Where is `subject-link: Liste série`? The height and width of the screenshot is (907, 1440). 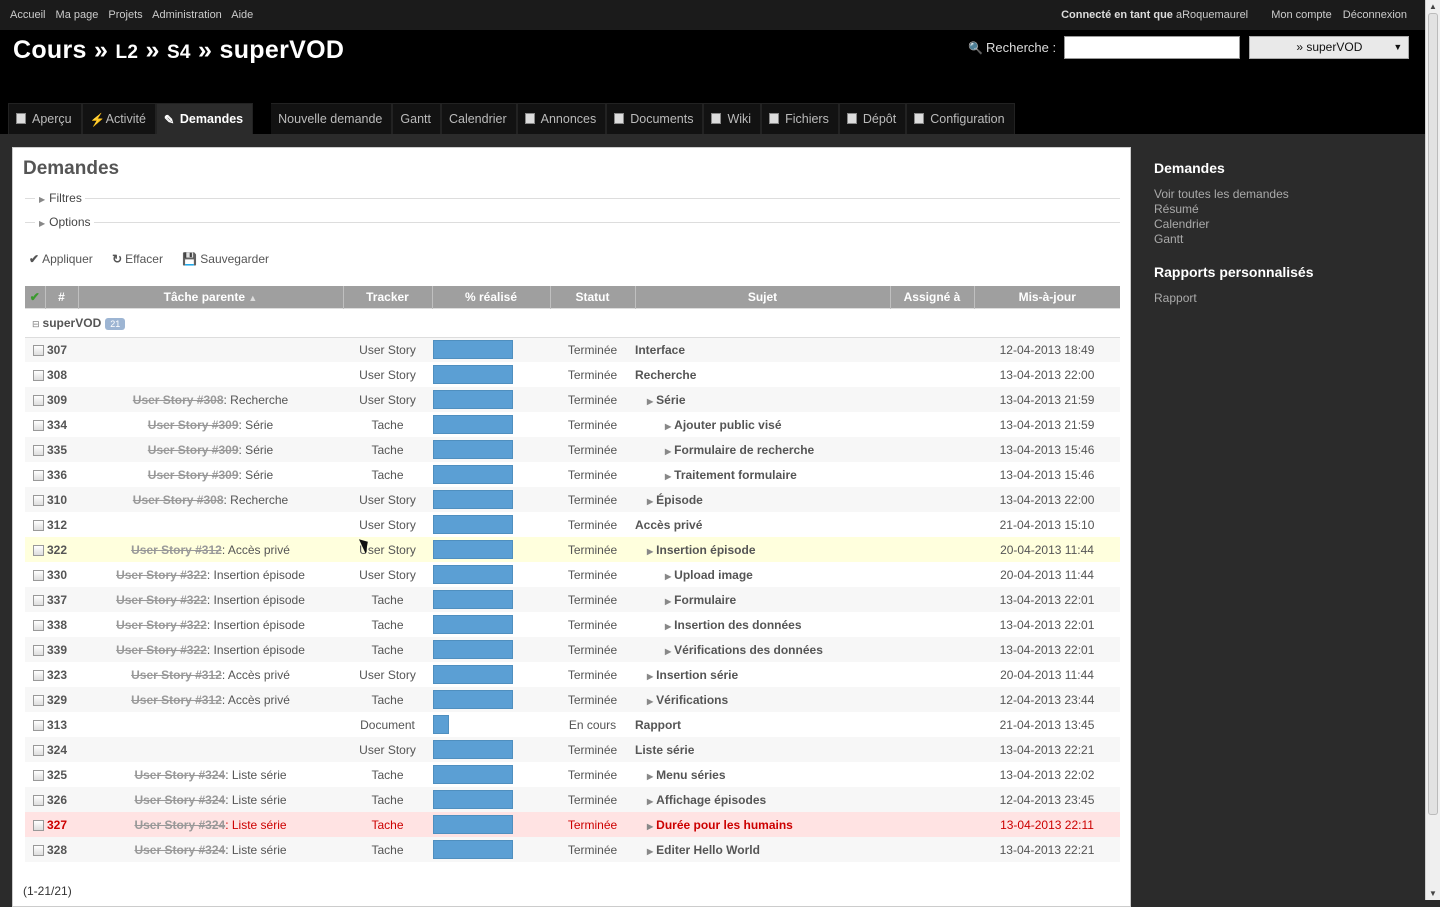
subject-link: Liste série is located at coordinates (664, 750).